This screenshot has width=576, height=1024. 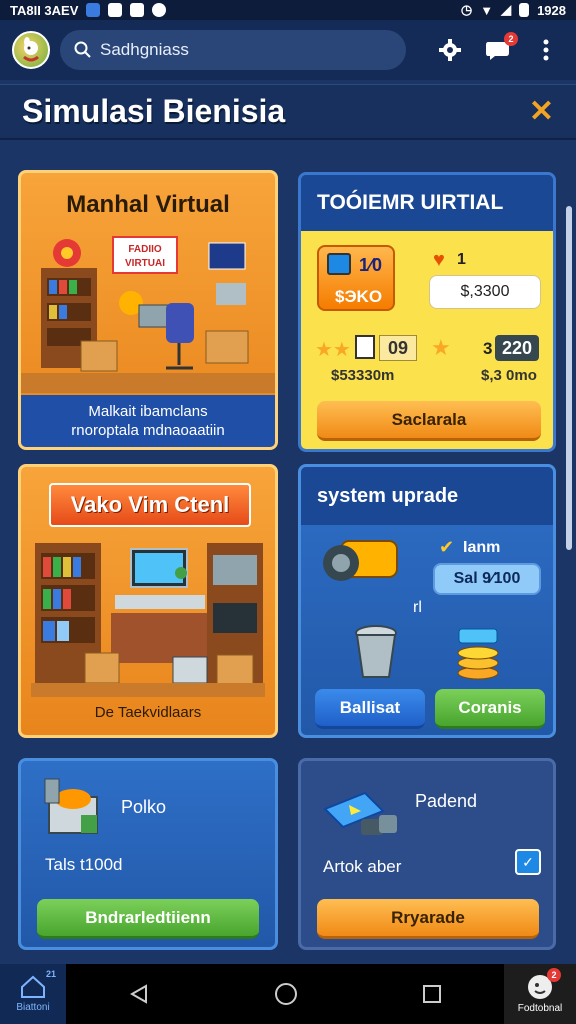 I want to click on stat-2-prefix: 3, so click(x=488, y=348).